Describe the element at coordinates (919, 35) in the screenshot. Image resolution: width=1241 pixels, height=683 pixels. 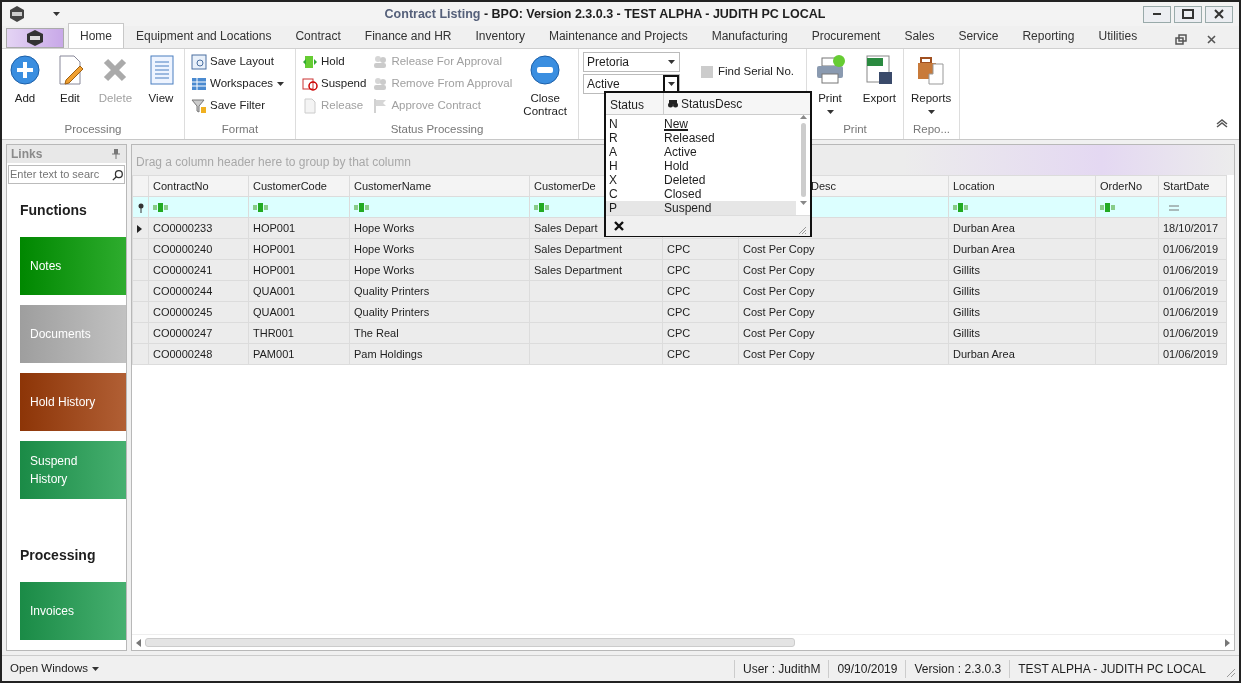
I see `ribbon-tab: Sales` at that location.